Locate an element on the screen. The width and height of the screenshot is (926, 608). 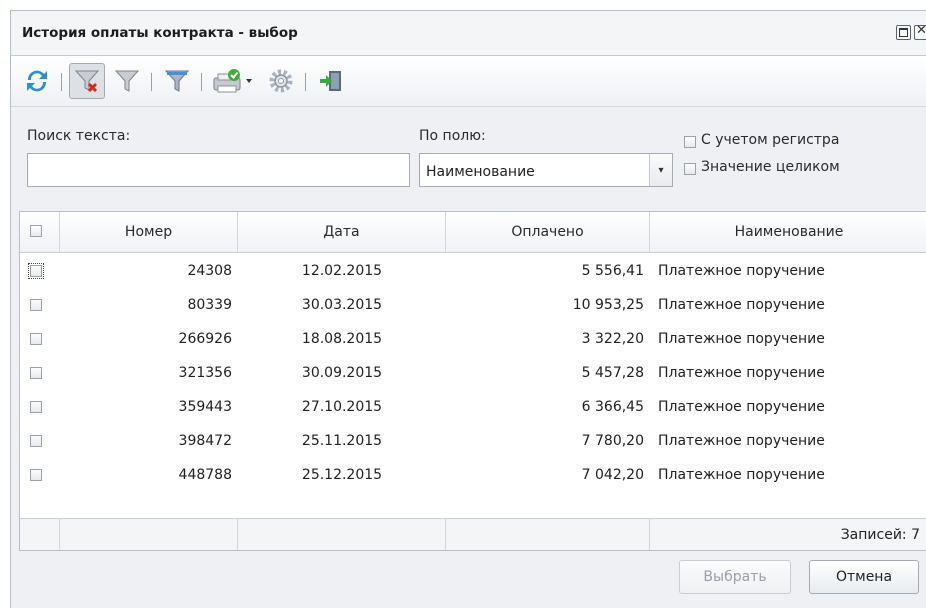
cell-paid: 5 457,28 is located at coordinates (612, 373).